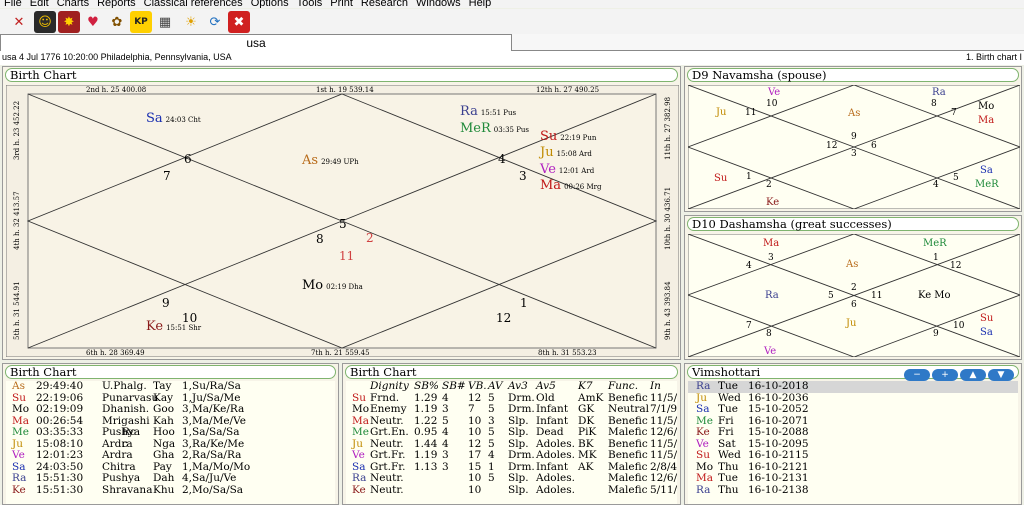 The height and width of the screenshot is (505, 1024). What do you see at coordinates (853, 490) in the screenshot?
I see `dasha-row: Ra Thu 16-10-2138` at bounding box center [853, 490].